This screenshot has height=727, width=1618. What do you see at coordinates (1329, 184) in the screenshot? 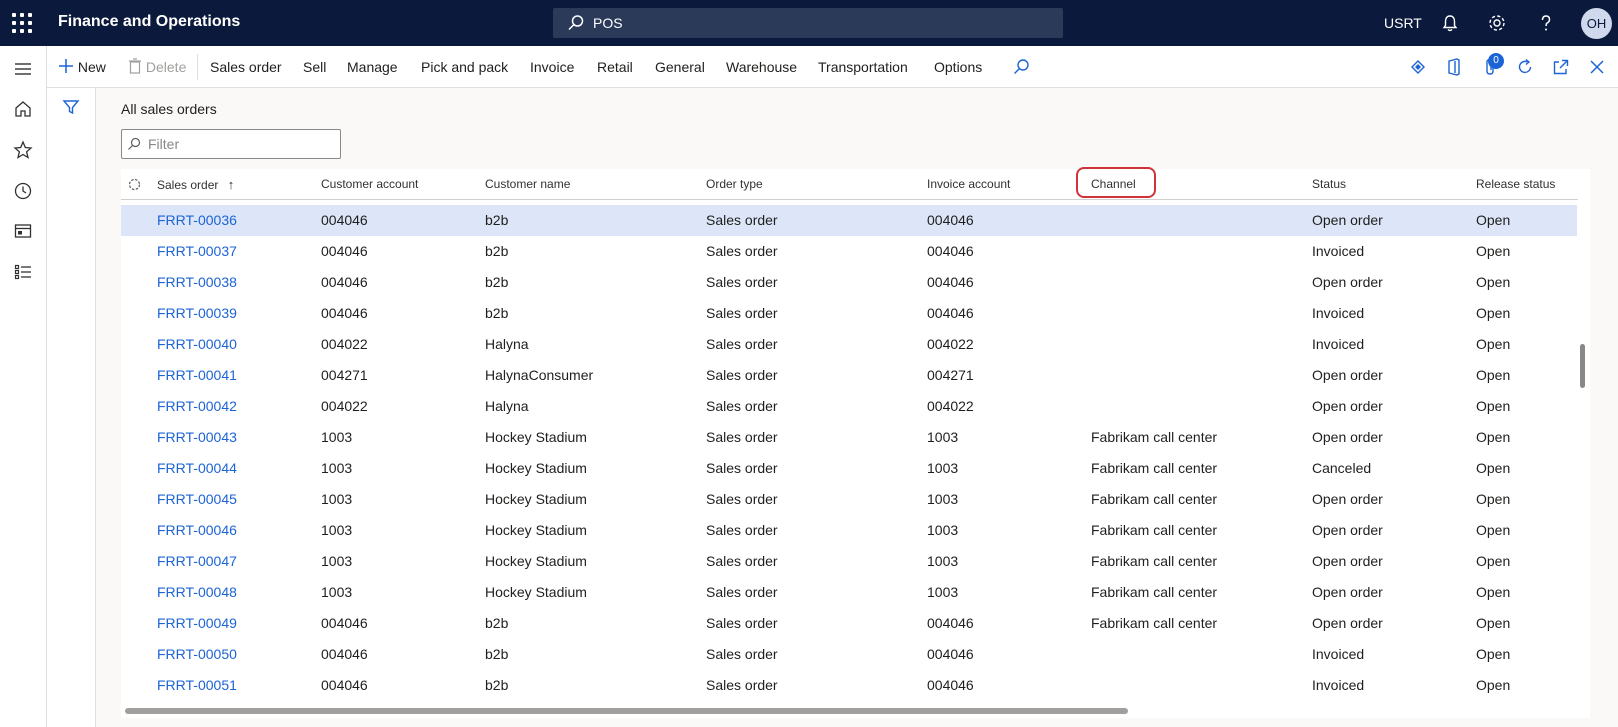
I see `column-header-status: Status` at bounding box center [1329, 184].